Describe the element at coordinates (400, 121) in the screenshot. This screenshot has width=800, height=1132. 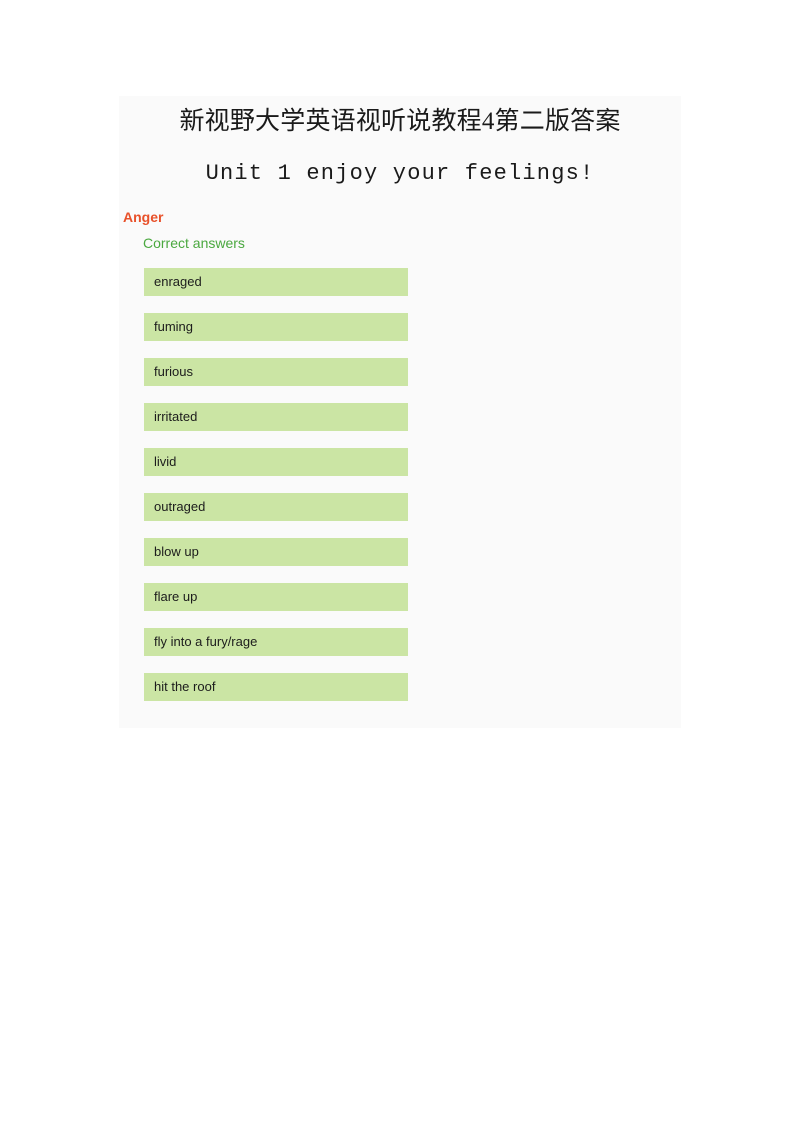
I see `page-title: 新视野大学英语视听说教程4第二版答案` at that location.